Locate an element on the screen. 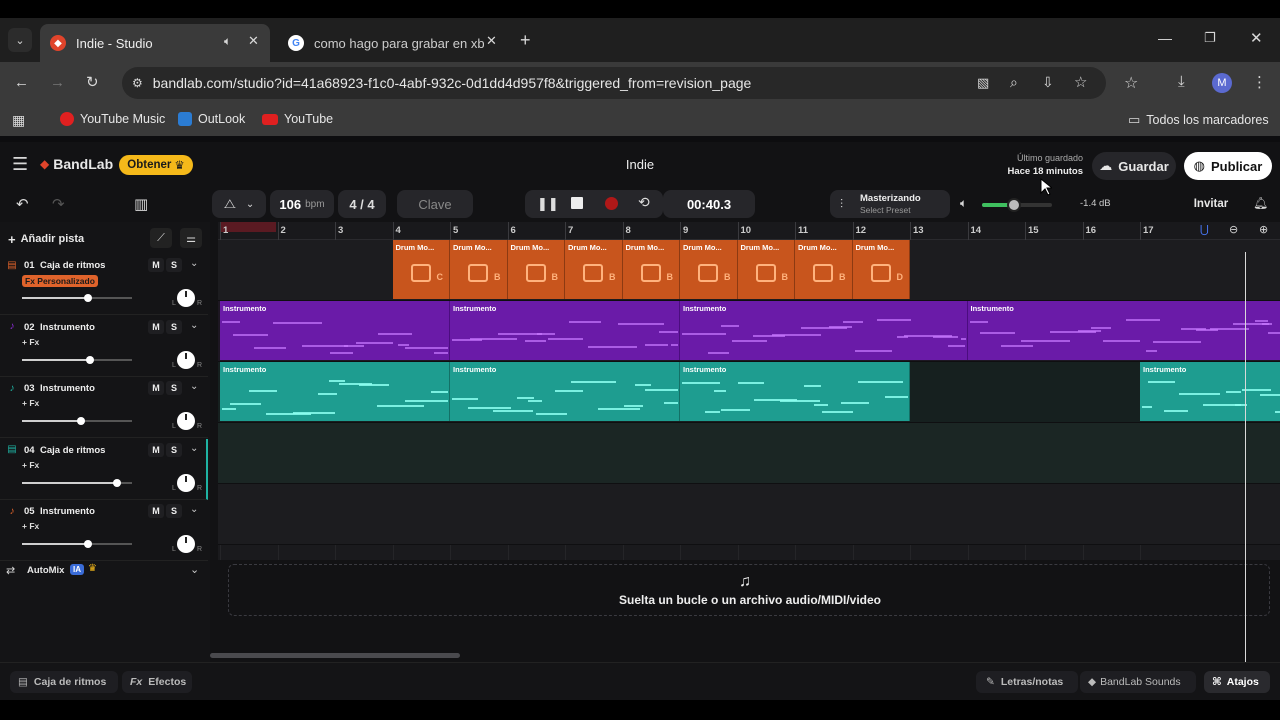  minimize-icon: — is located at coordinates (1165, 38).